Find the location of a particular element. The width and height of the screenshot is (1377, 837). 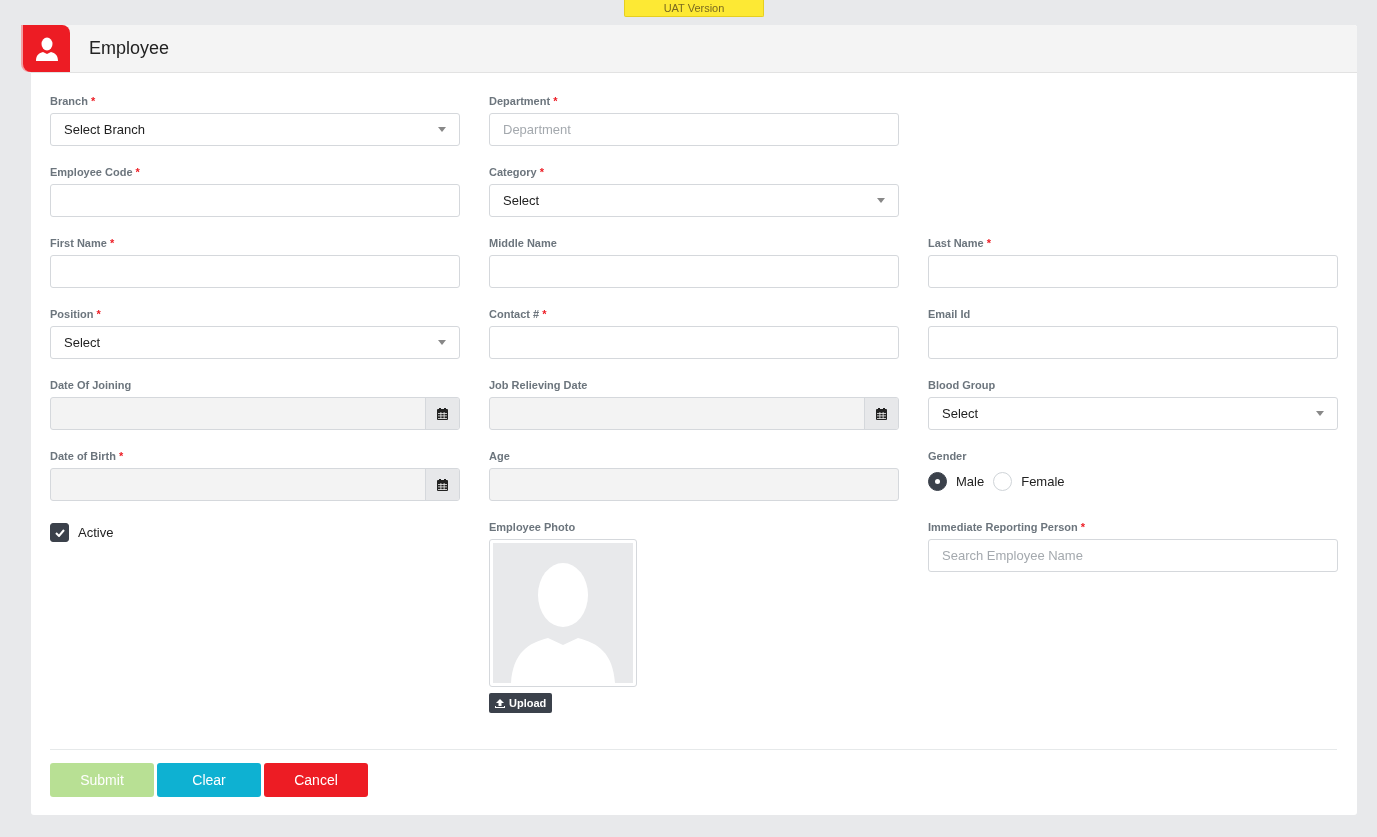

checkbox is located at coordinates (59, 532).